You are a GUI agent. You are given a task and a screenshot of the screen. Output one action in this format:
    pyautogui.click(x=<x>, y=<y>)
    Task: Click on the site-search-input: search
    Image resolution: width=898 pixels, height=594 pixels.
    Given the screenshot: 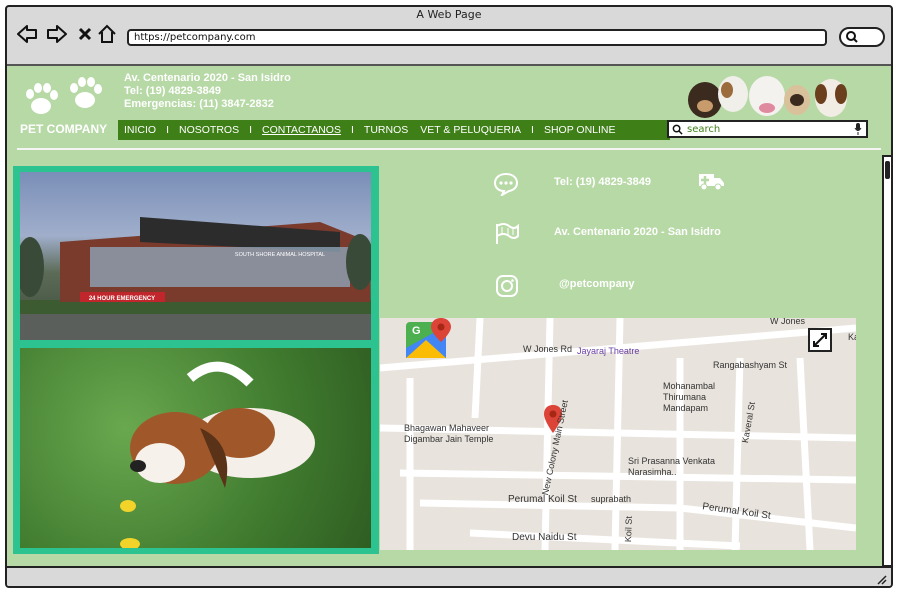 What is the action you would take?
    pyautogui.click(x=767, y=129)
    